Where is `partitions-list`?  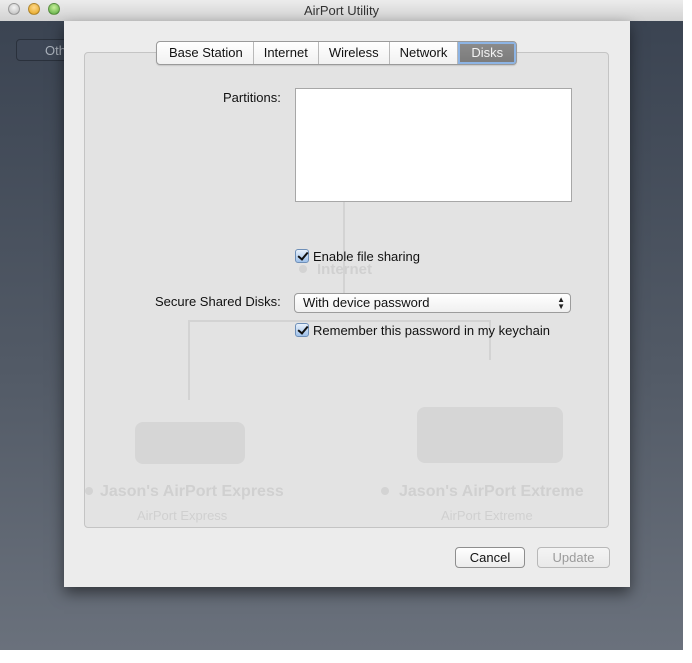
partitions-list is located at coordinates (433, 145).